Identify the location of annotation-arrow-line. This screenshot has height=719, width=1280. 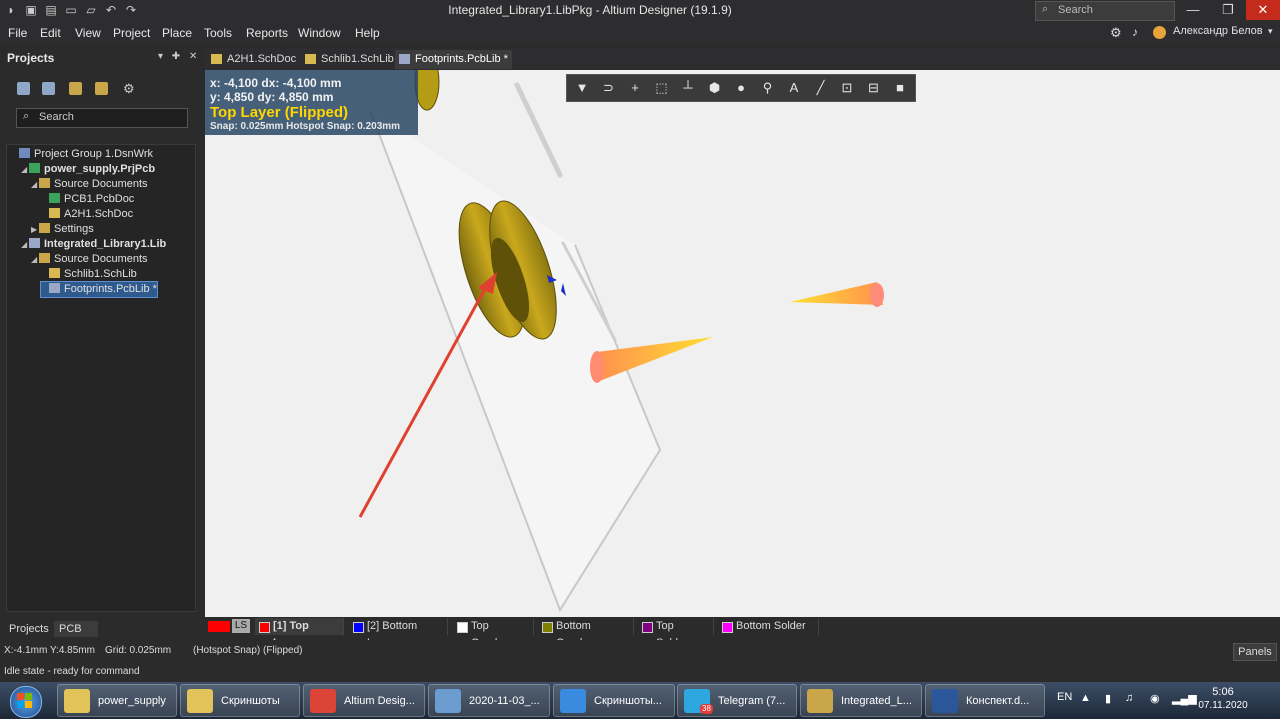
(423, 401).